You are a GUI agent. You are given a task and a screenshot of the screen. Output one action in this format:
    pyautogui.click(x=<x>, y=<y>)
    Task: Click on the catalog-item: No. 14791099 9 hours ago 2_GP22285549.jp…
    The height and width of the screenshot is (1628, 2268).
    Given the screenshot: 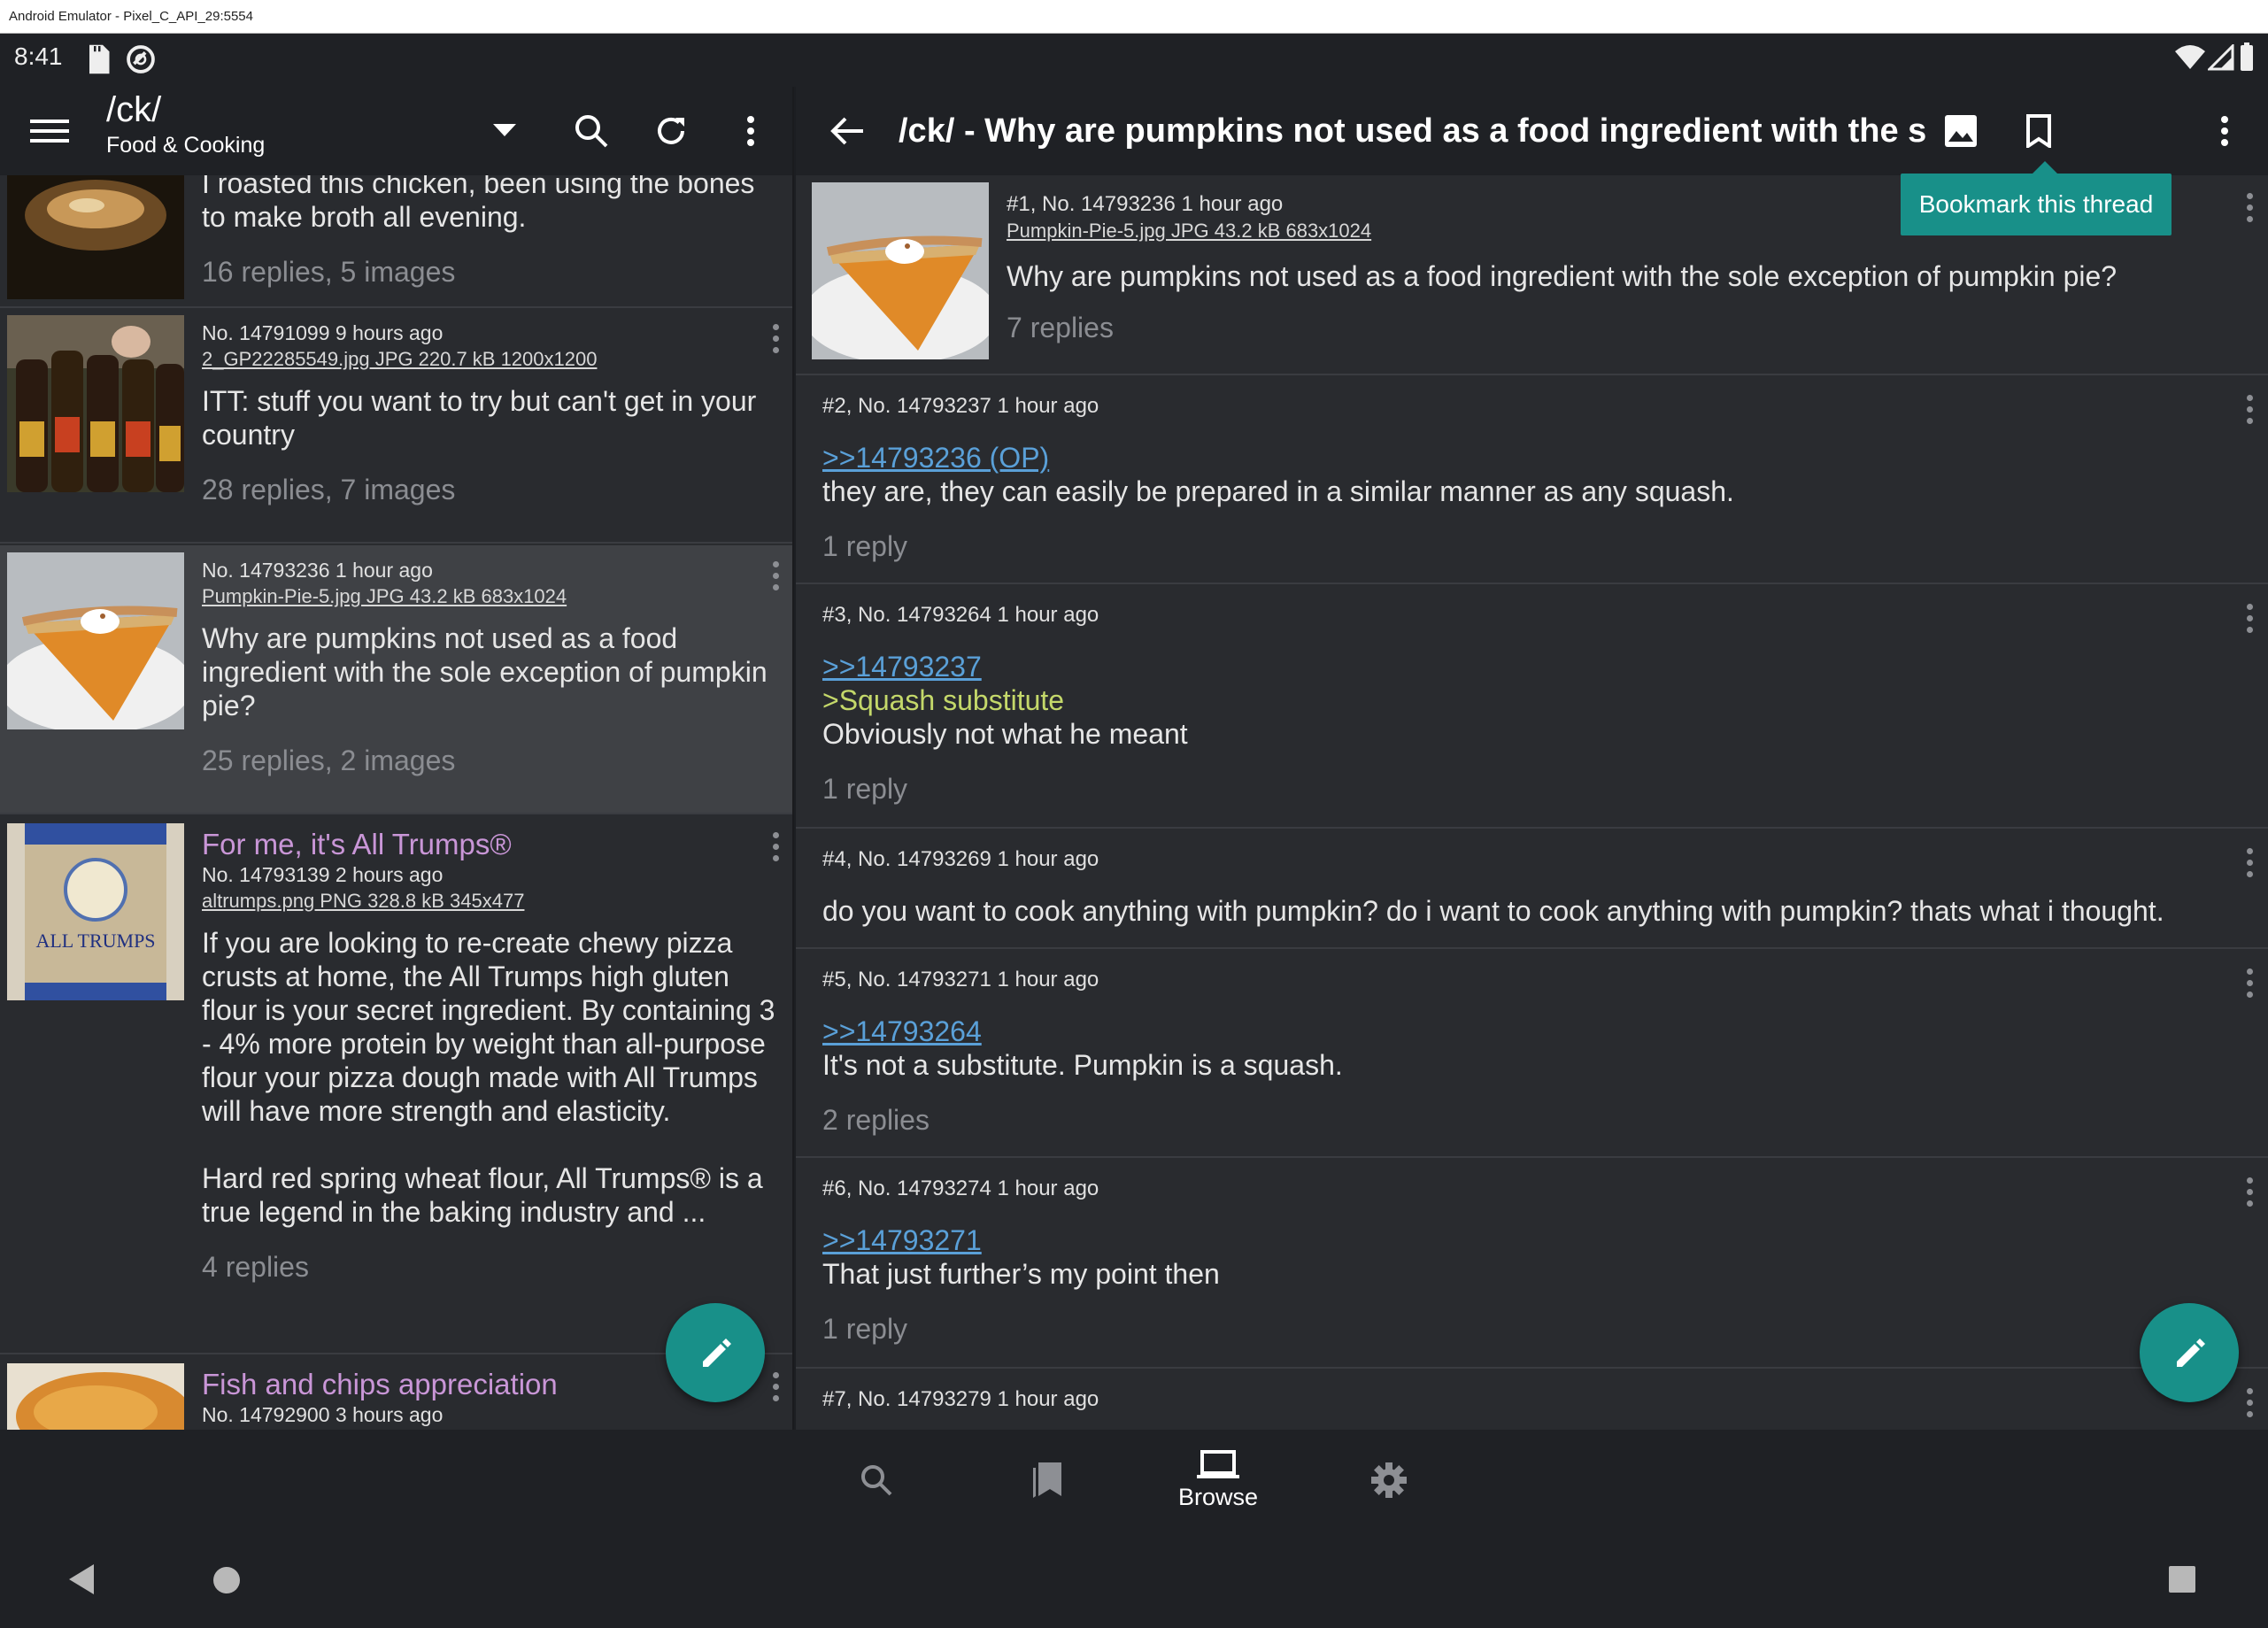 What is the action you would take?
    pyautogui.click(x=396, y=426)
    